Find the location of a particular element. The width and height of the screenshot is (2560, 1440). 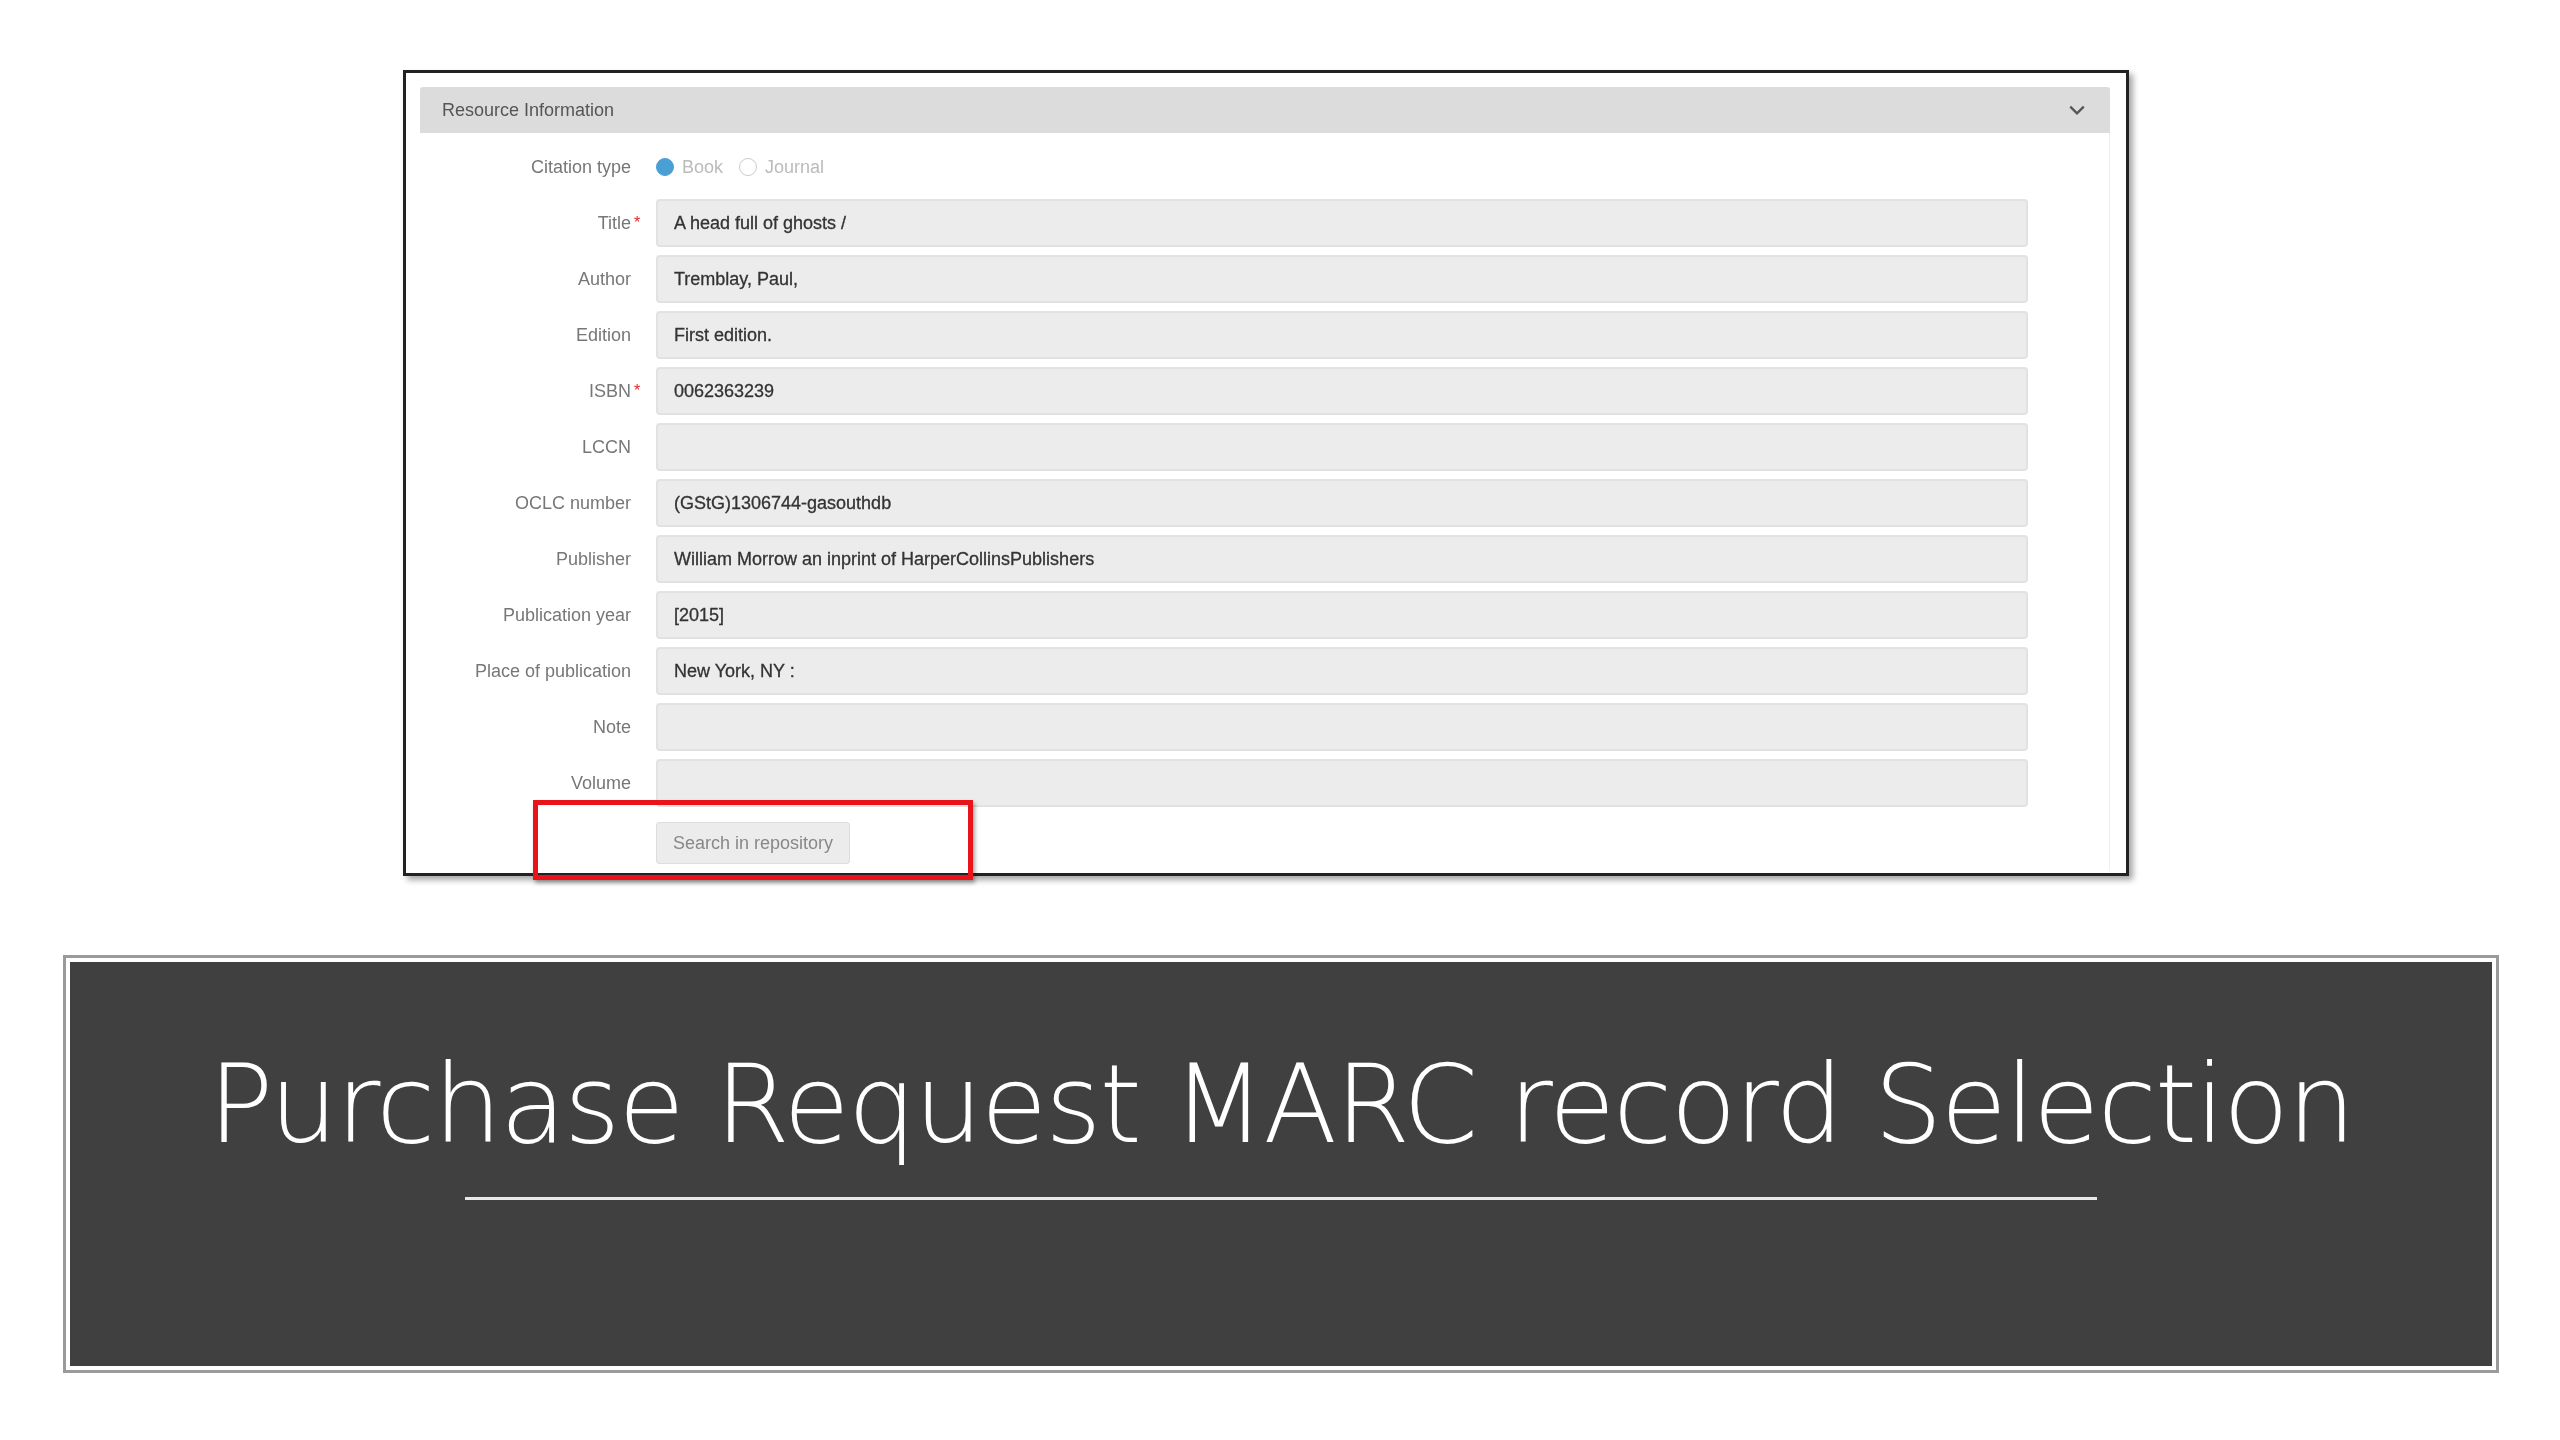

field-label: Volume is located at coordinates (600, 783).